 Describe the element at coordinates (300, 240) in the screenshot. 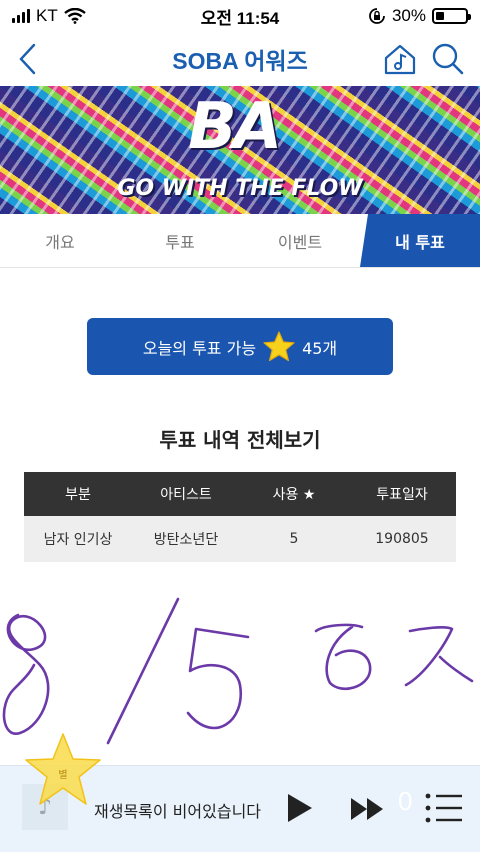

I see `tab-event: 이벤트` at that location.